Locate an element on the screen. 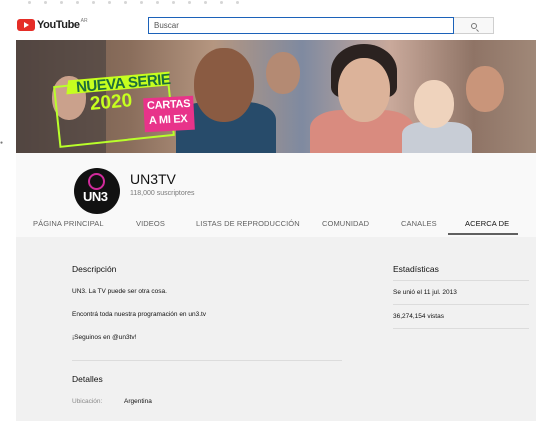 This screenshot has height=421, width=536. subscriber-count: 118,000 suscriptores is located at coordinates (162, 193).